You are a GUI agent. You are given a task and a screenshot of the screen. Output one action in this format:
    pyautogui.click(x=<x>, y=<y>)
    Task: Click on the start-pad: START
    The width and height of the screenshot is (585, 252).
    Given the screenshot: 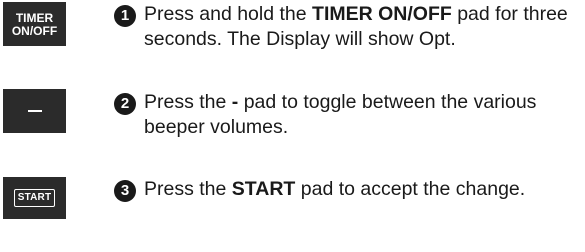 What is the action you would take?
    pyautogui.click(x=34, y=198)
    